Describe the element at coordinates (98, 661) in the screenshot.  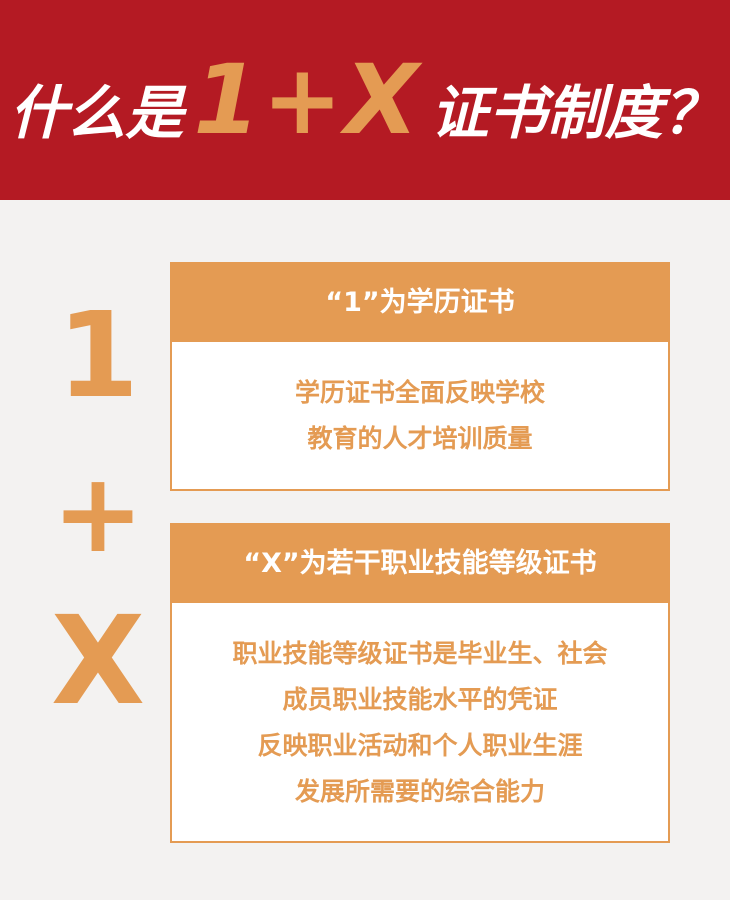
I see `label-x: X` at that location.